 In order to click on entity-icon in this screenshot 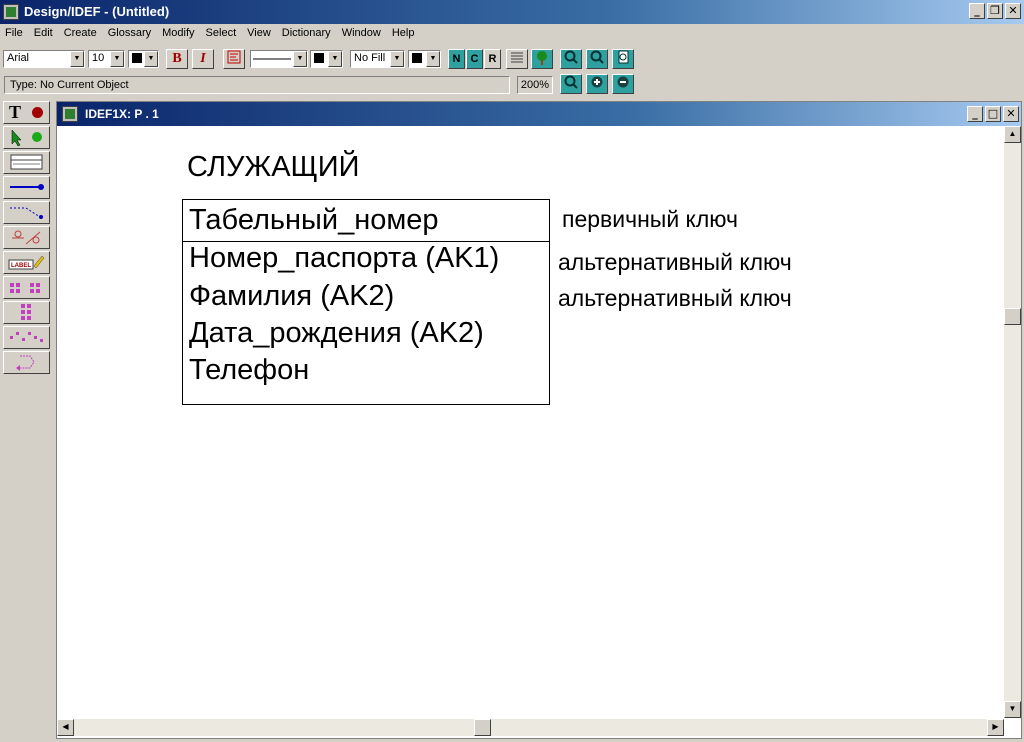, I will do `click(26, 162)`.